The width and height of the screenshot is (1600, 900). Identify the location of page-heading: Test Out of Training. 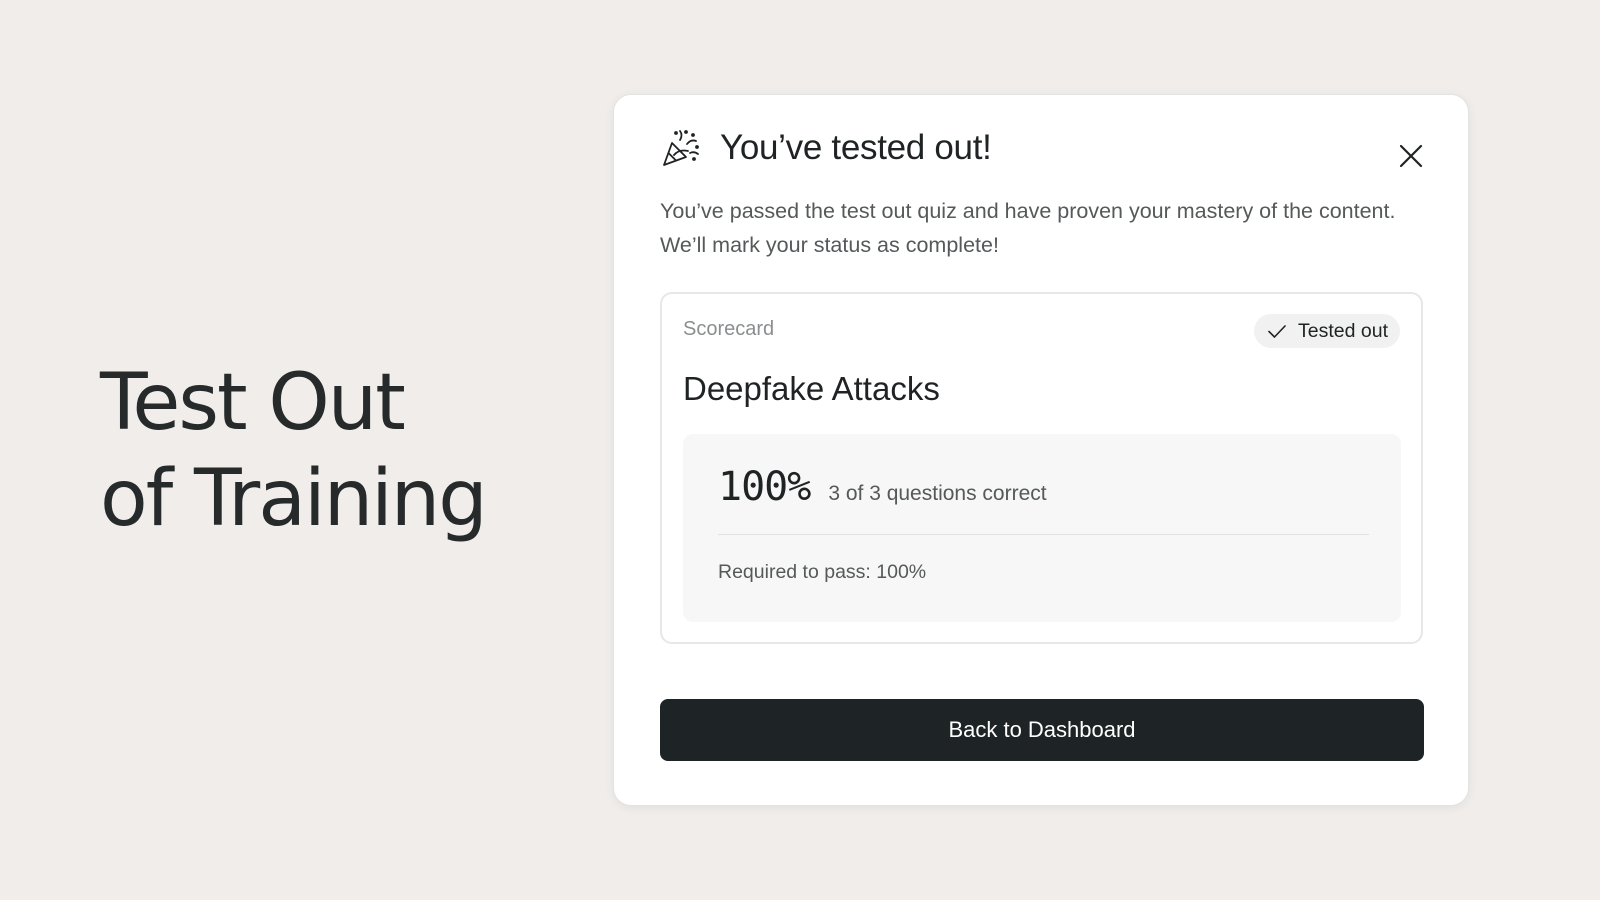
(294, 451).